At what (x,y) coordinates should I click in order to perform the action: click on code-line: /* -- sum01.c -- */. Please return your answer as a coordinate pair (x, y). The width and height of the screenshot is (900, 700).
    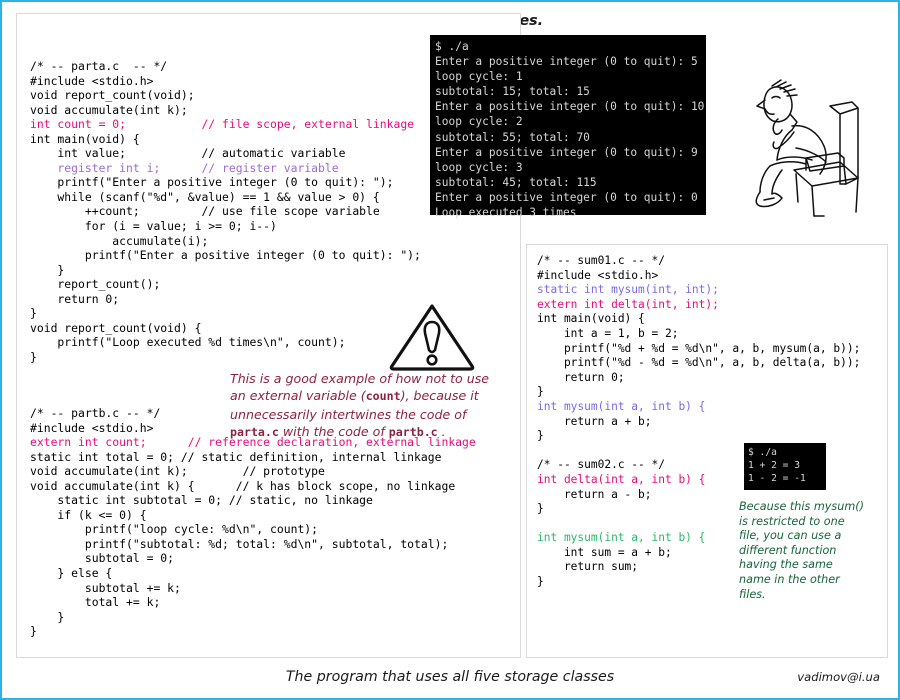
    Looking at the image, I should click on (601, 260).